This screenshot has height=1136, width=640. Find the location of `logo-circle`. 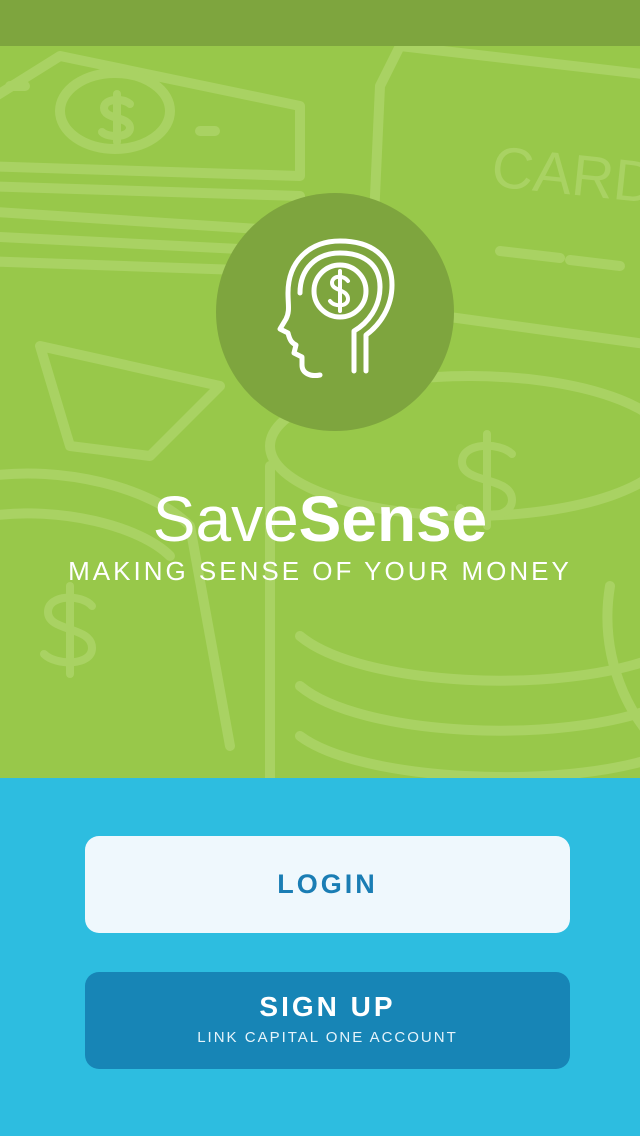

logo-circle is located at coordinates (335, 312).